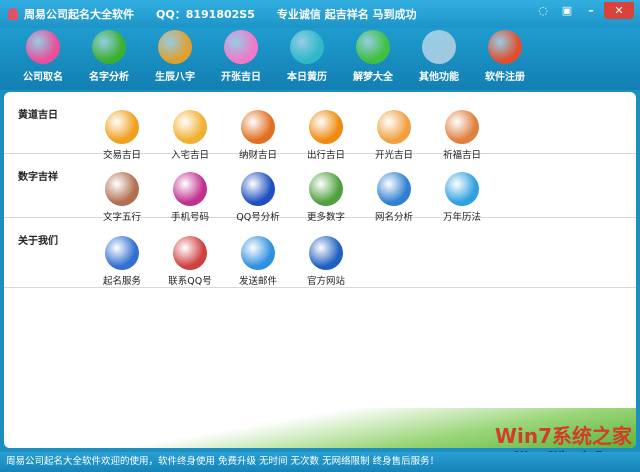  I want to click on function-label: 官方网站, so click(325, 281).